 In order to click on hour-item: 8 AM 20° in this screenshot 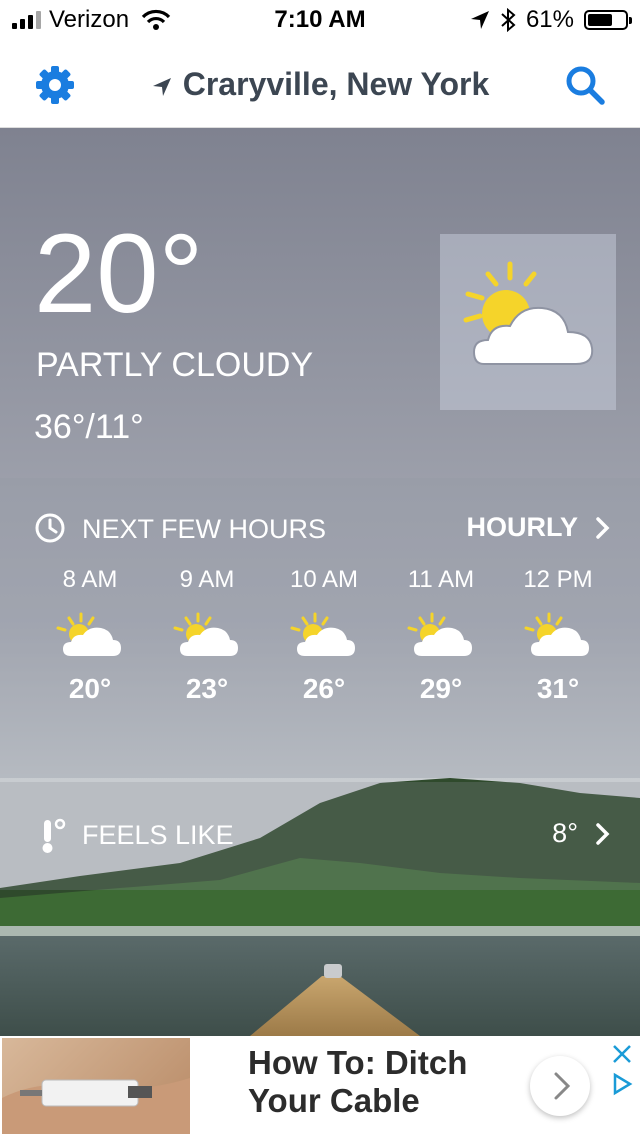, I will do `click(90, 635)`.